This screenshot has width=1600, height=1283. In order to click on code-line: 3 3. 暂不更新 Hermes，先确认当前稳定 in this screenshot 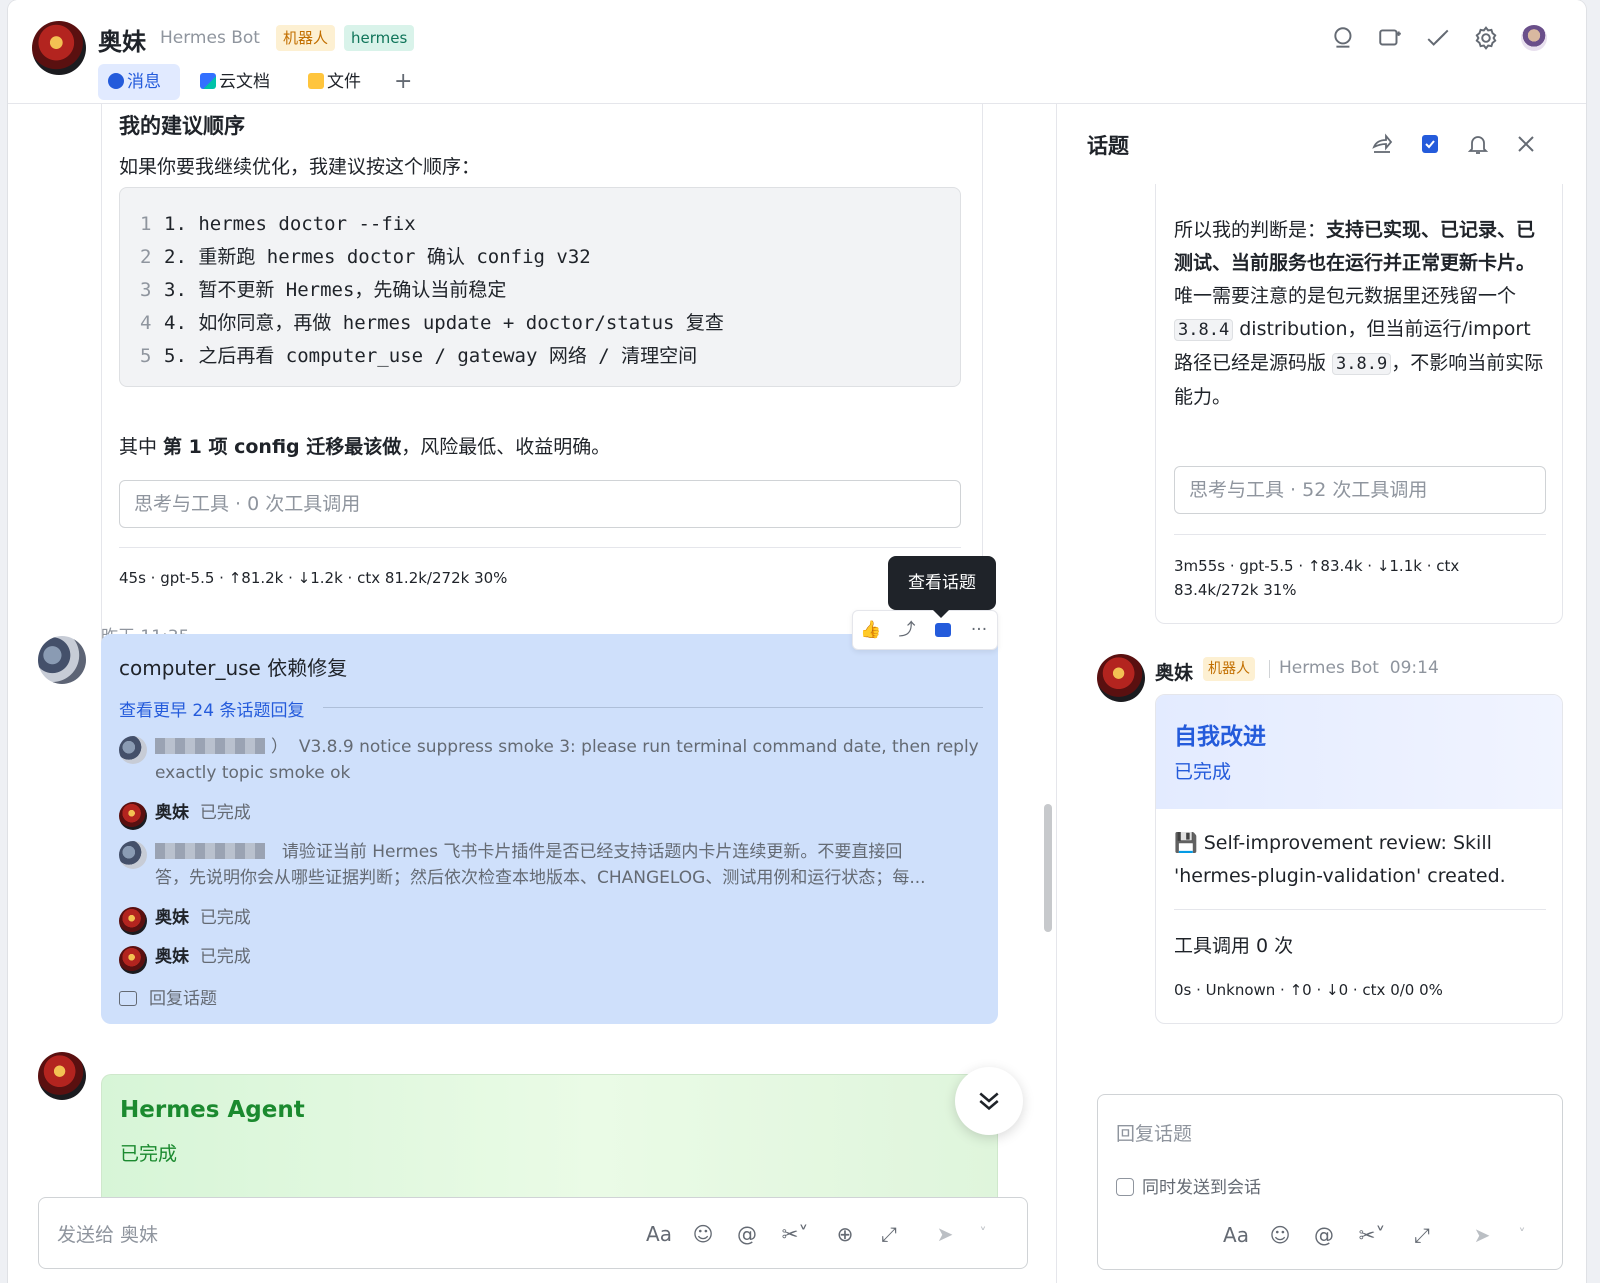, I will do `click(550, 290)`.